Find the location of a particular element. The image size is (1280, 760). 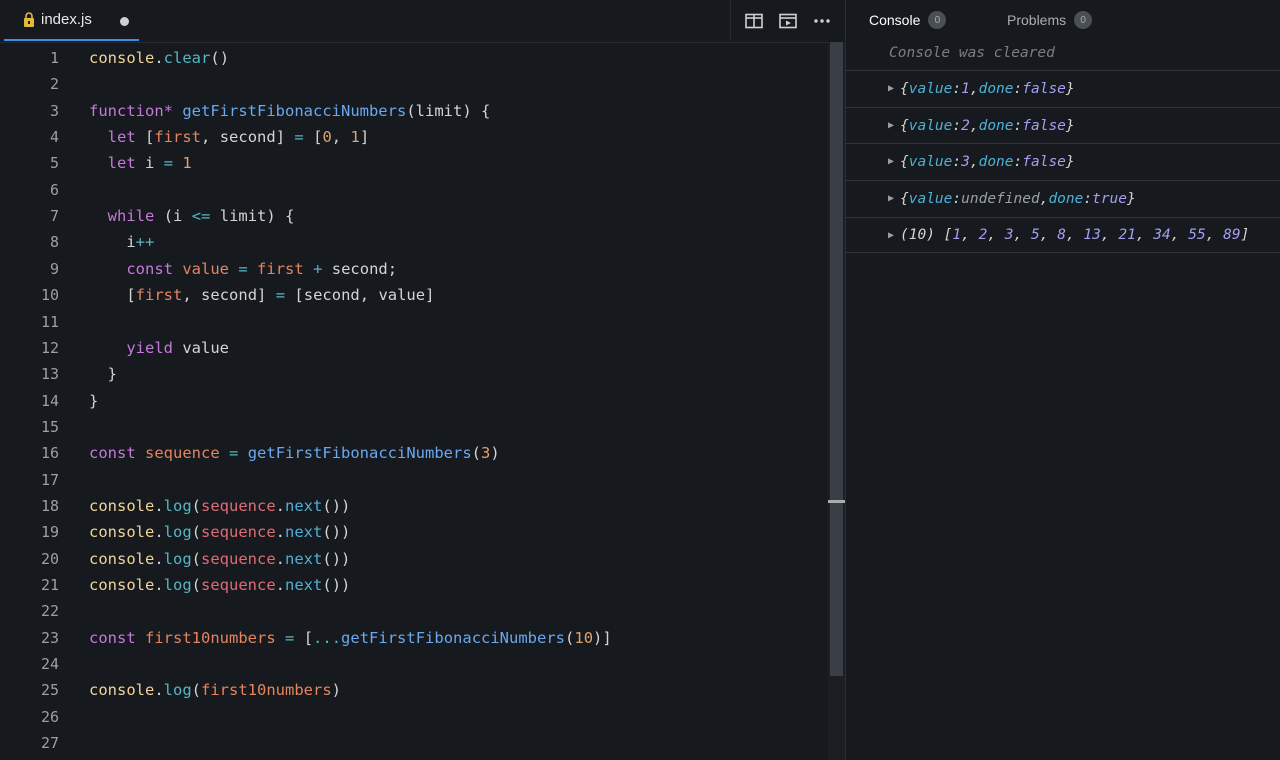

code-line: 21 console.log(sequence.next()) is located at coordinates (414, 585).